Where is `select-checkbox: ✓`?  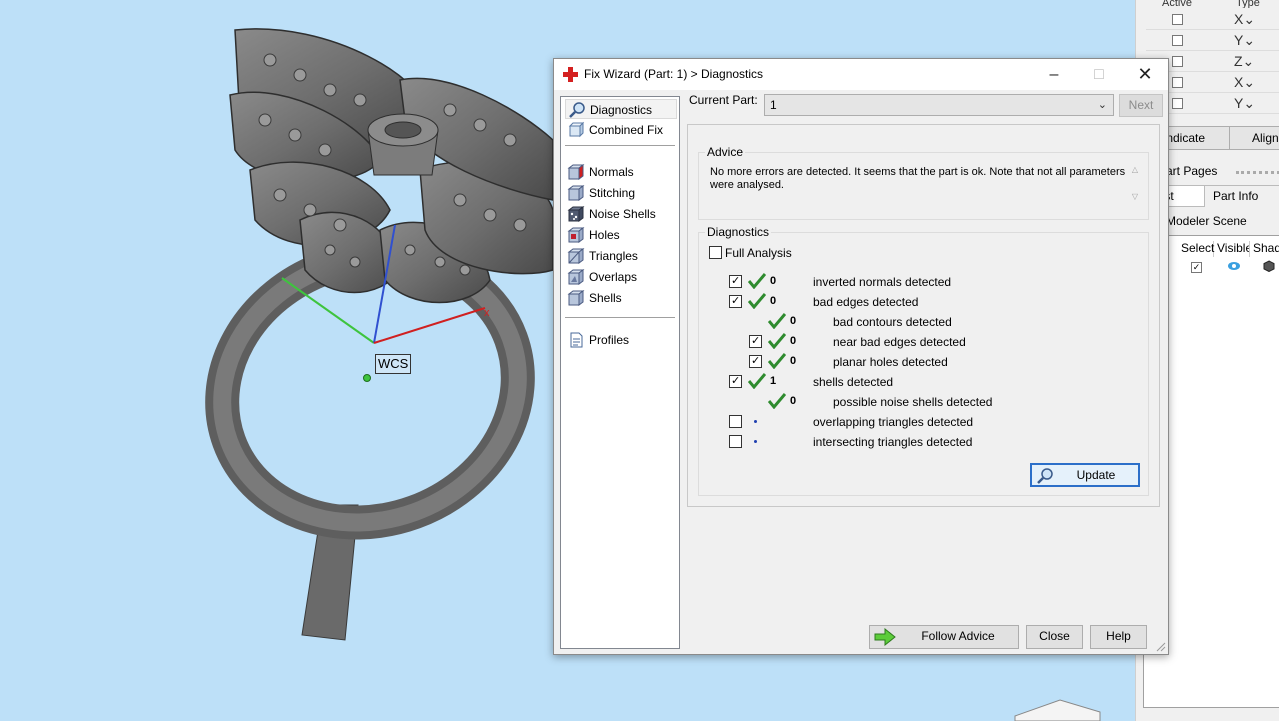 select-checkbox: ✓ is located at coordinates (1196, 267).